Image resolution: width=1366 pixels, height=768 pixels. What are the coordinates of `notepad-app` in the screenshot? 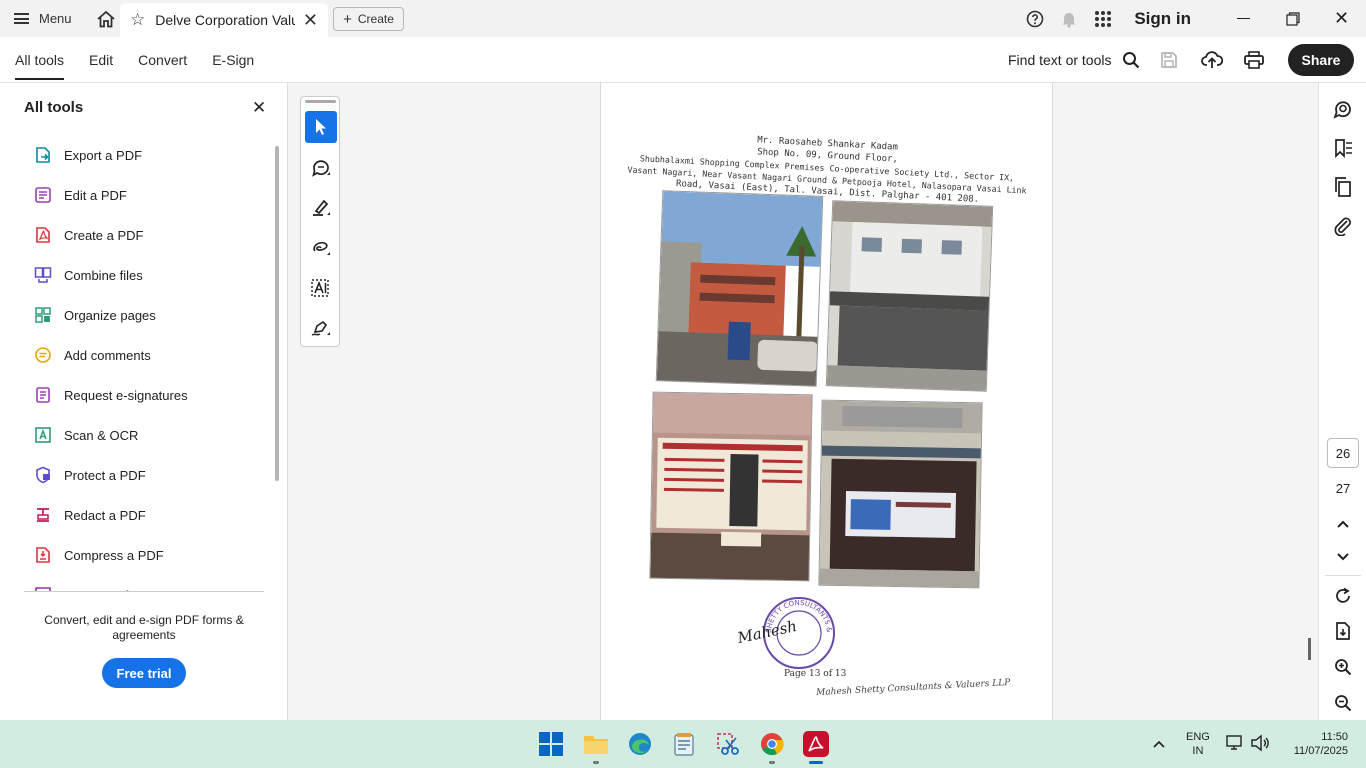 It's located at (684, 744).